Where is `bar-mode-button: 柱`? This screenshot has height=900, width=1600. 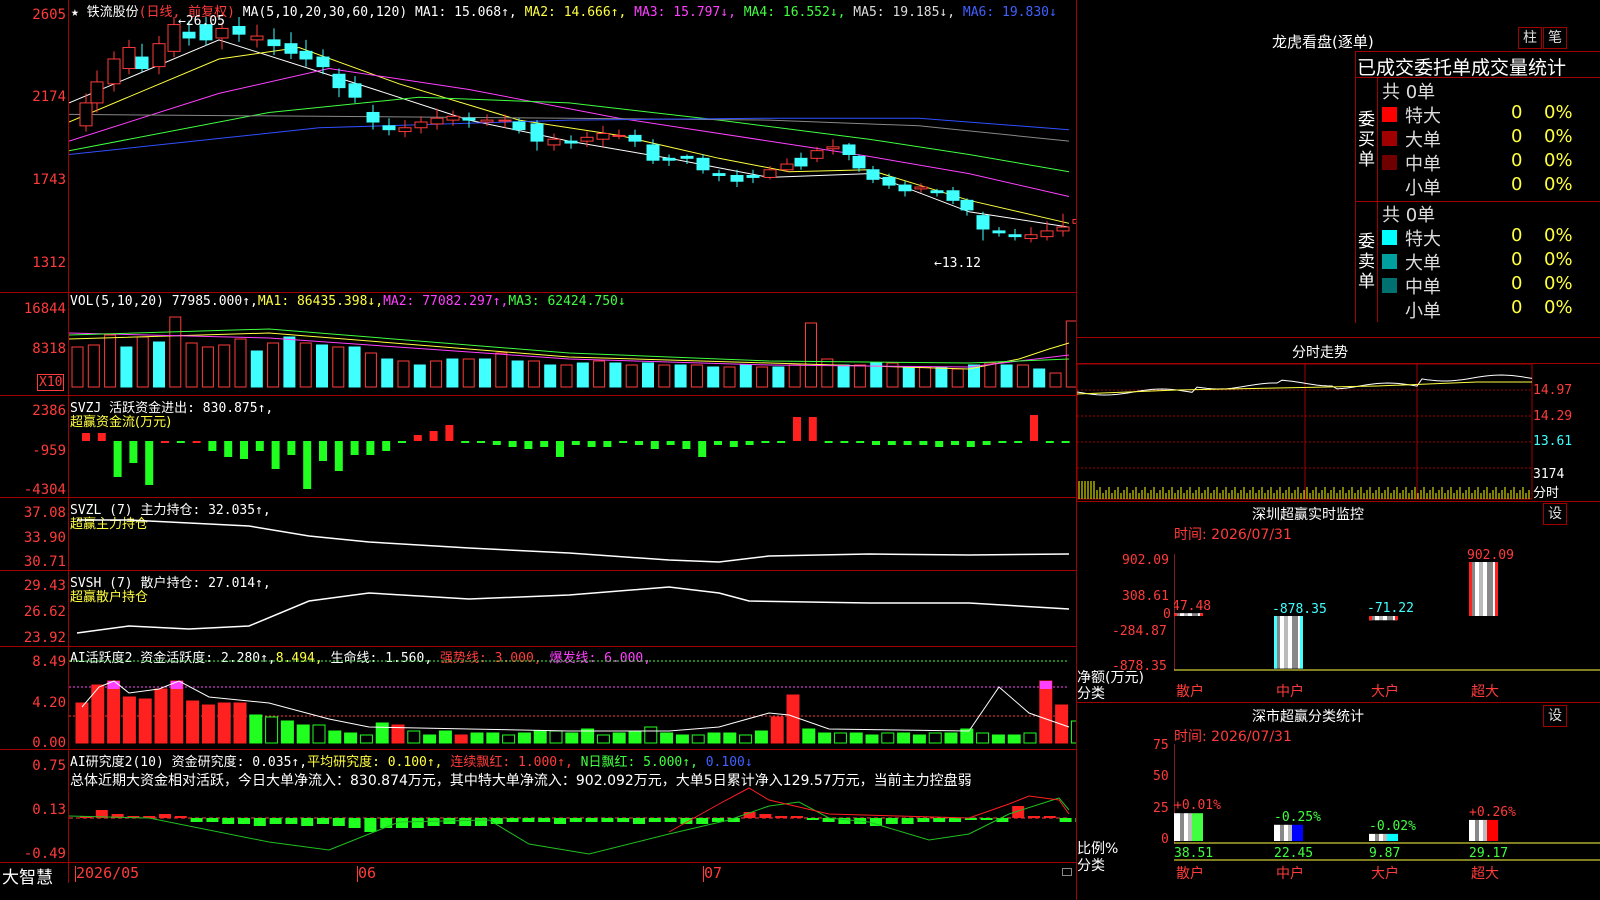
bar-mode-button: 柱 is located at coordinates (1530, 38).